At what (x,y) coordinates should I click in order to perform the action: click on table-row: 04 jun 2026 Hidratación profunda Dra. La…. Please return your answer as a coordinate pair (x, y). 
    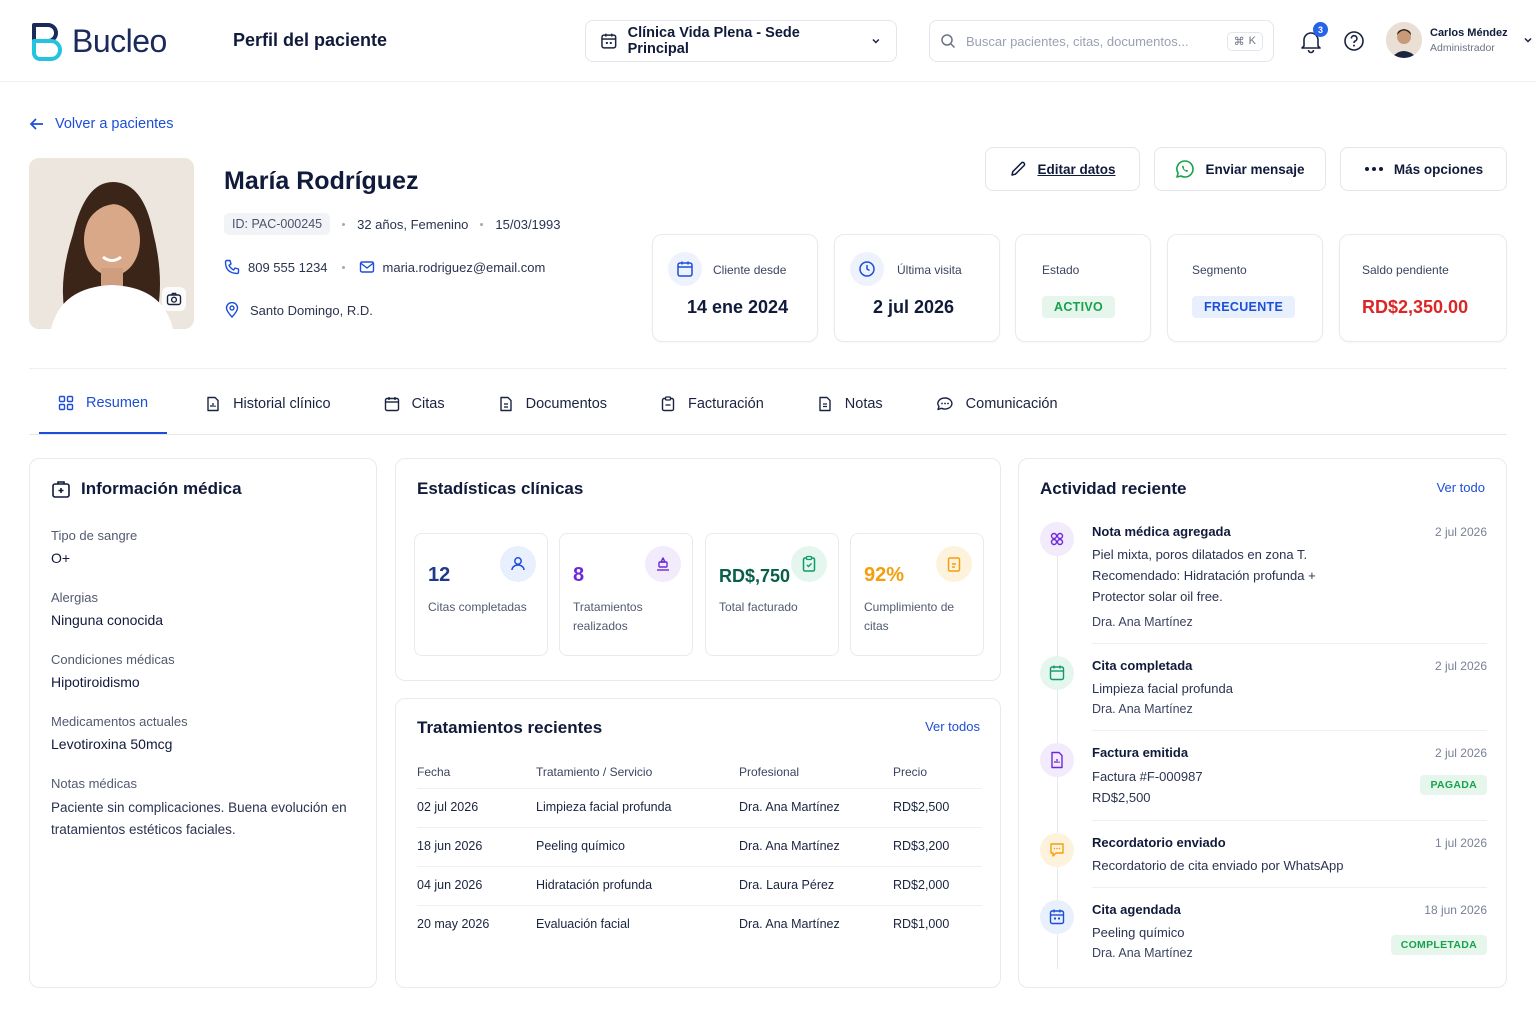
    Looking at the image, I should click on (699, 885).